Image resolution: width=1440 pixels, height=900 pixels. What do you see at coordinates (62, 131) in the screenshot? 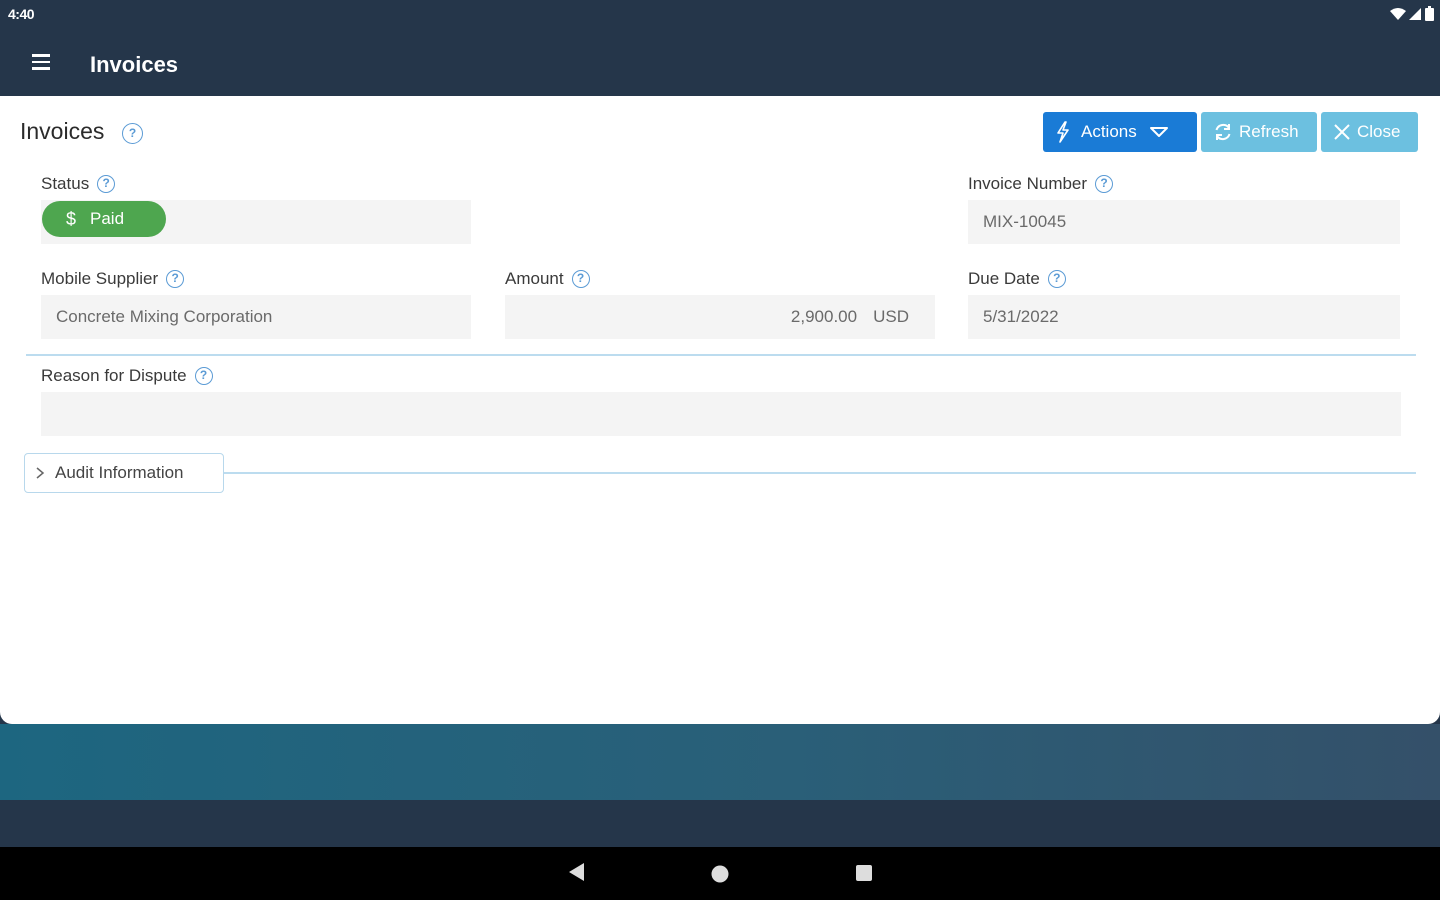
I see `page-title: Invoices` at bounding box center [62, 131].